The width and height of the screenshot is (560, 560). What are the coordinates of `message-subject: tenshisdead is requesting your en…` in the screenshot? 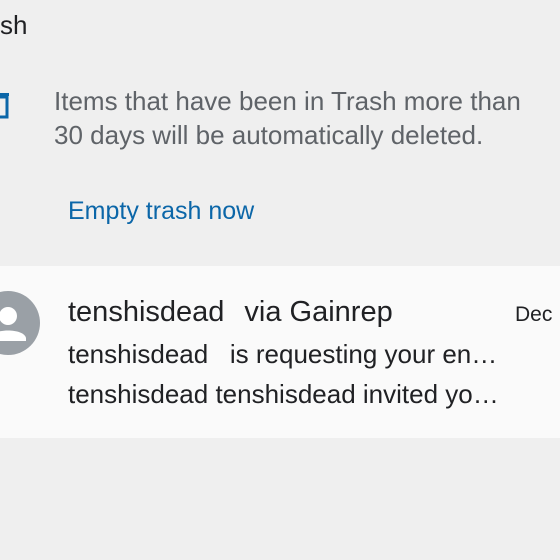 It's located at (283, 354).